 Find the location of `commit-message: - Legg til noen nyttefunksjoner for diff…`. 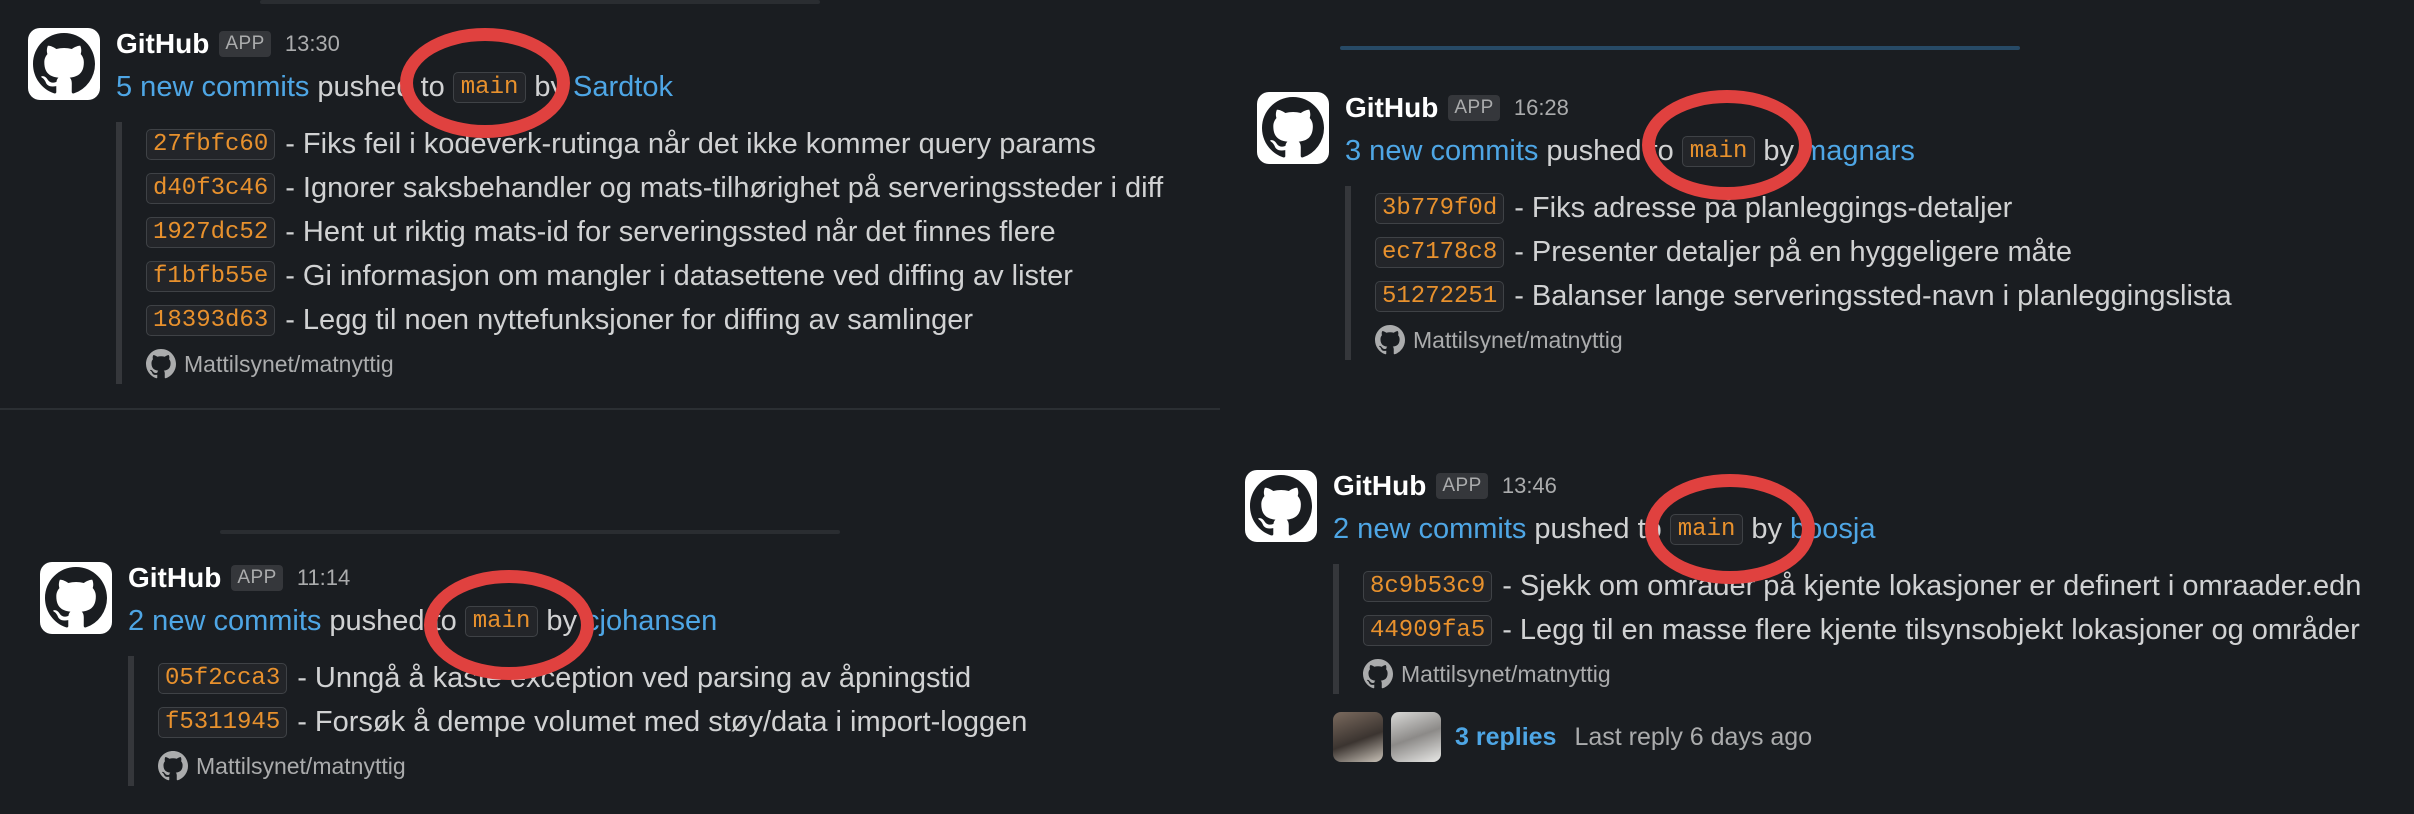

commit-message: - Legg til noen nyttefunksjoner for diff… is located at coordinates (629, 319).